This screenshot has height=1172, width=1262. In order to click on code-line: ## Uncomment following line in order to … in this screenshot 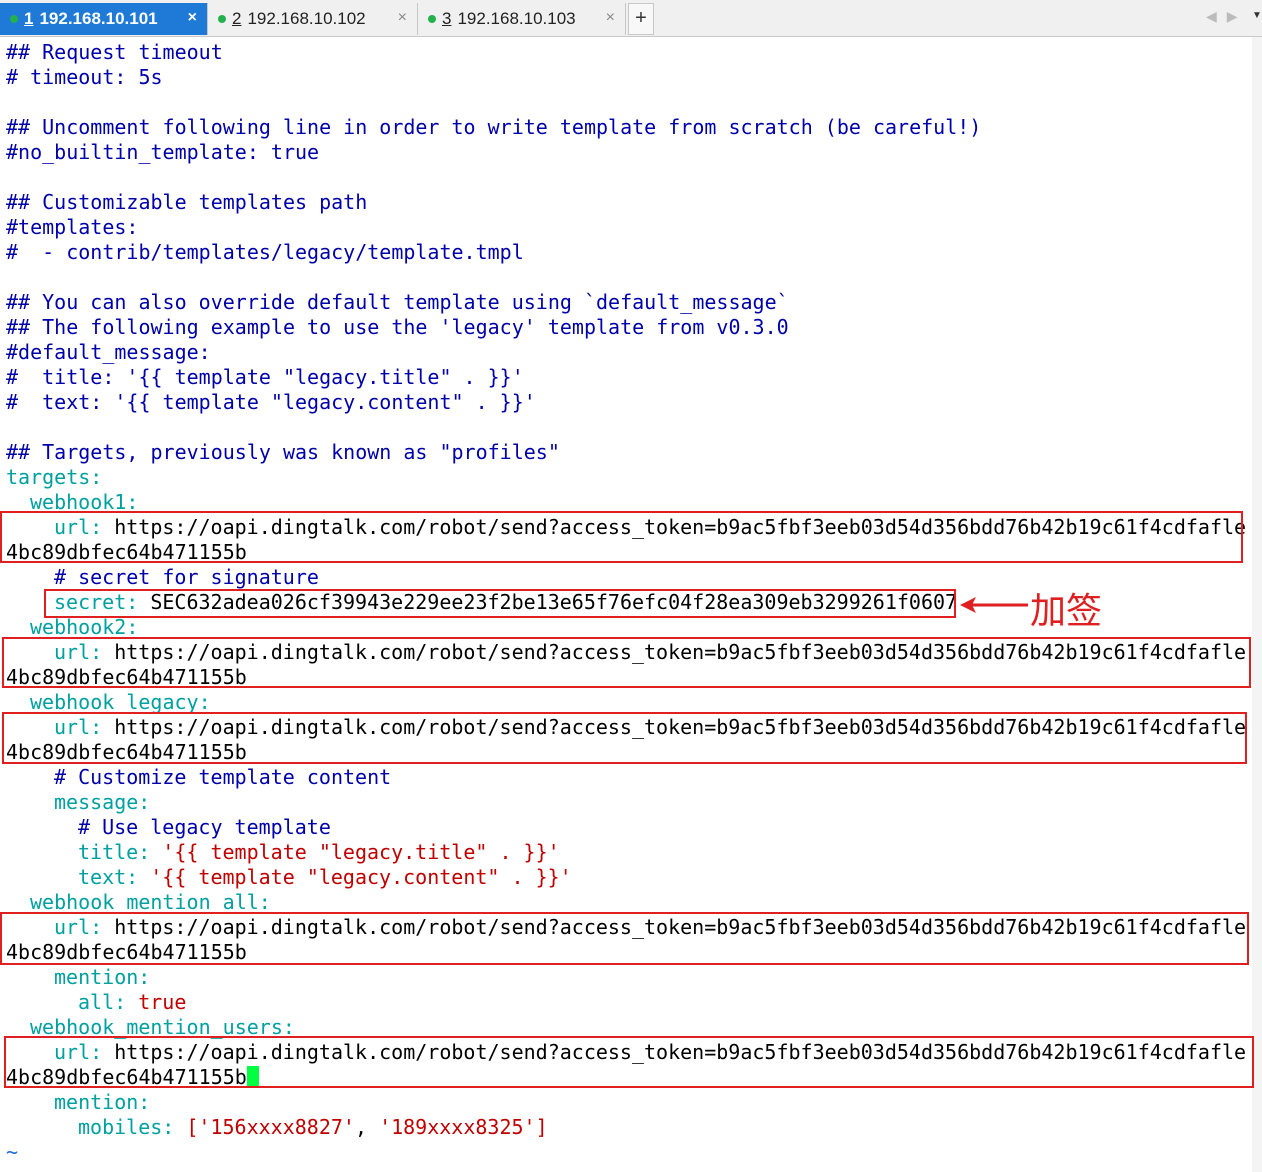, I will do `click(494, 127)`.